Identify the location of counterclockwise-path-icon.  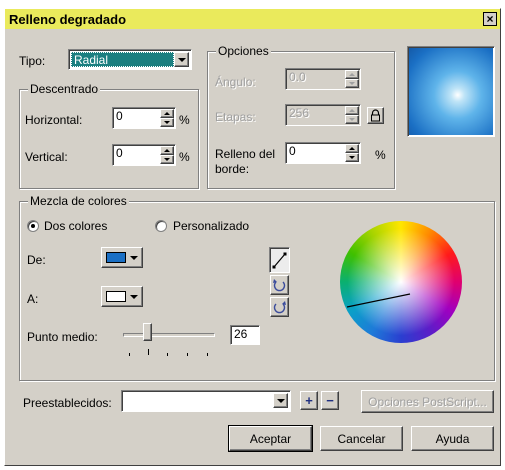
(279, 285).